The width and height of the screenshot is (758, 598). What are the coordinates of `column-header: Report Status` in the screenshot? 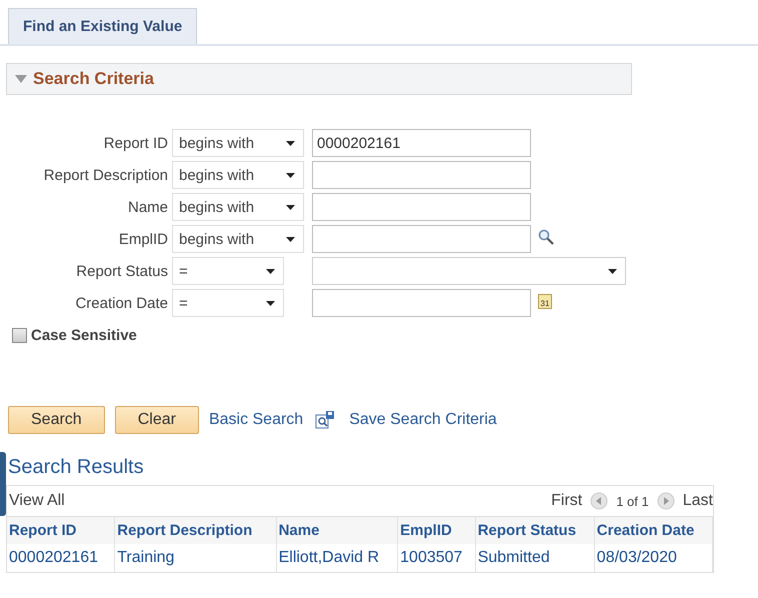 It's located at (534, 530).